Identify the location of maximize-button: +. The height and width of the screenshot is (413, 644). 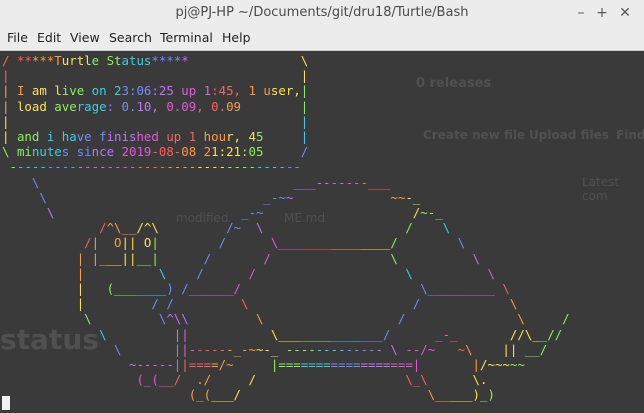
(602, 13).